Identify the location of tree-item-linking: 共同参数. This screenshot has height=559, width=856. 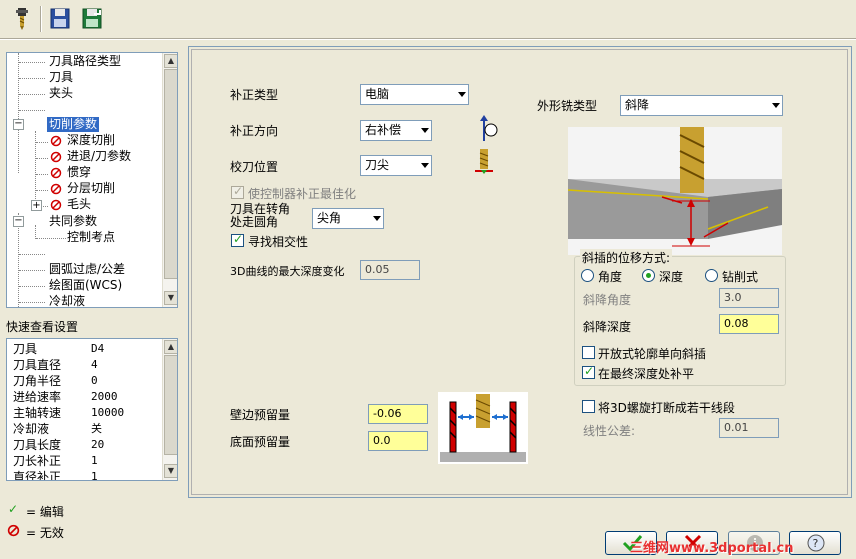
(73, 221).